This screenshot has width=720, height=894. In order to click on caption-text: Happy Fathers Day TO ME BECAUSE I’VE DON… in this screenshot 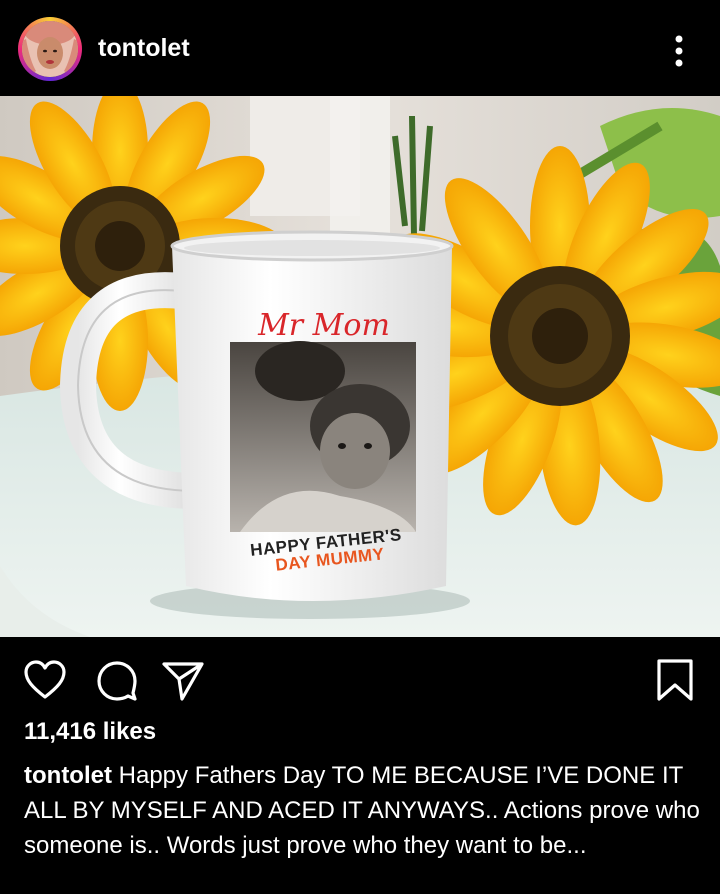, I will do `click(362, 810)`.